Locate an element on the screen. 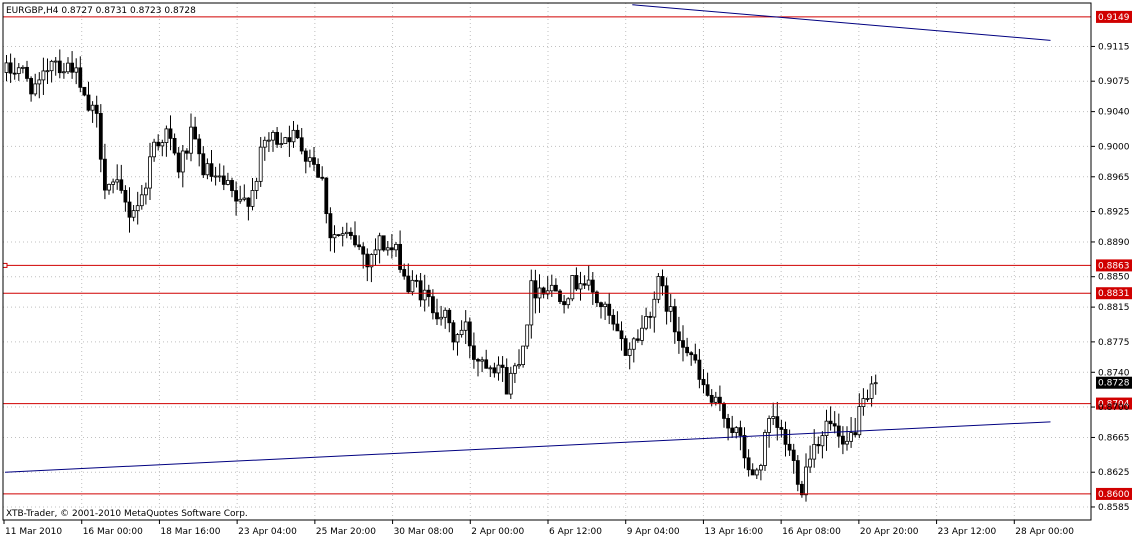  level-selection-handle is located at coordinates (5, 265).